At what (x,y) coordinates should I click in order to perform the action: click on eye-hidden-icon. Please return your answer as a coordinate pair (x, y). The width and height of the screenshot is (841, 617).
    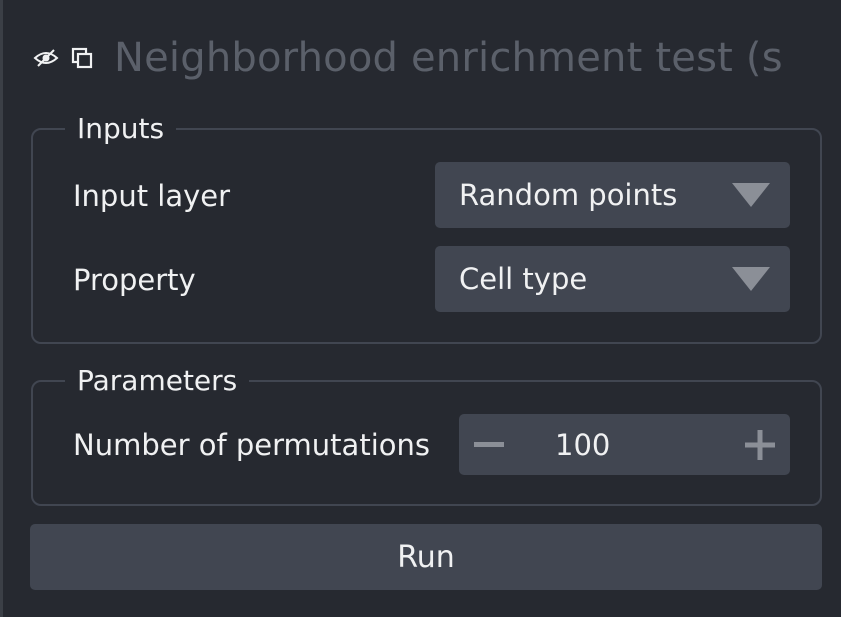
    Looking at the image, I should click on (46, 58).